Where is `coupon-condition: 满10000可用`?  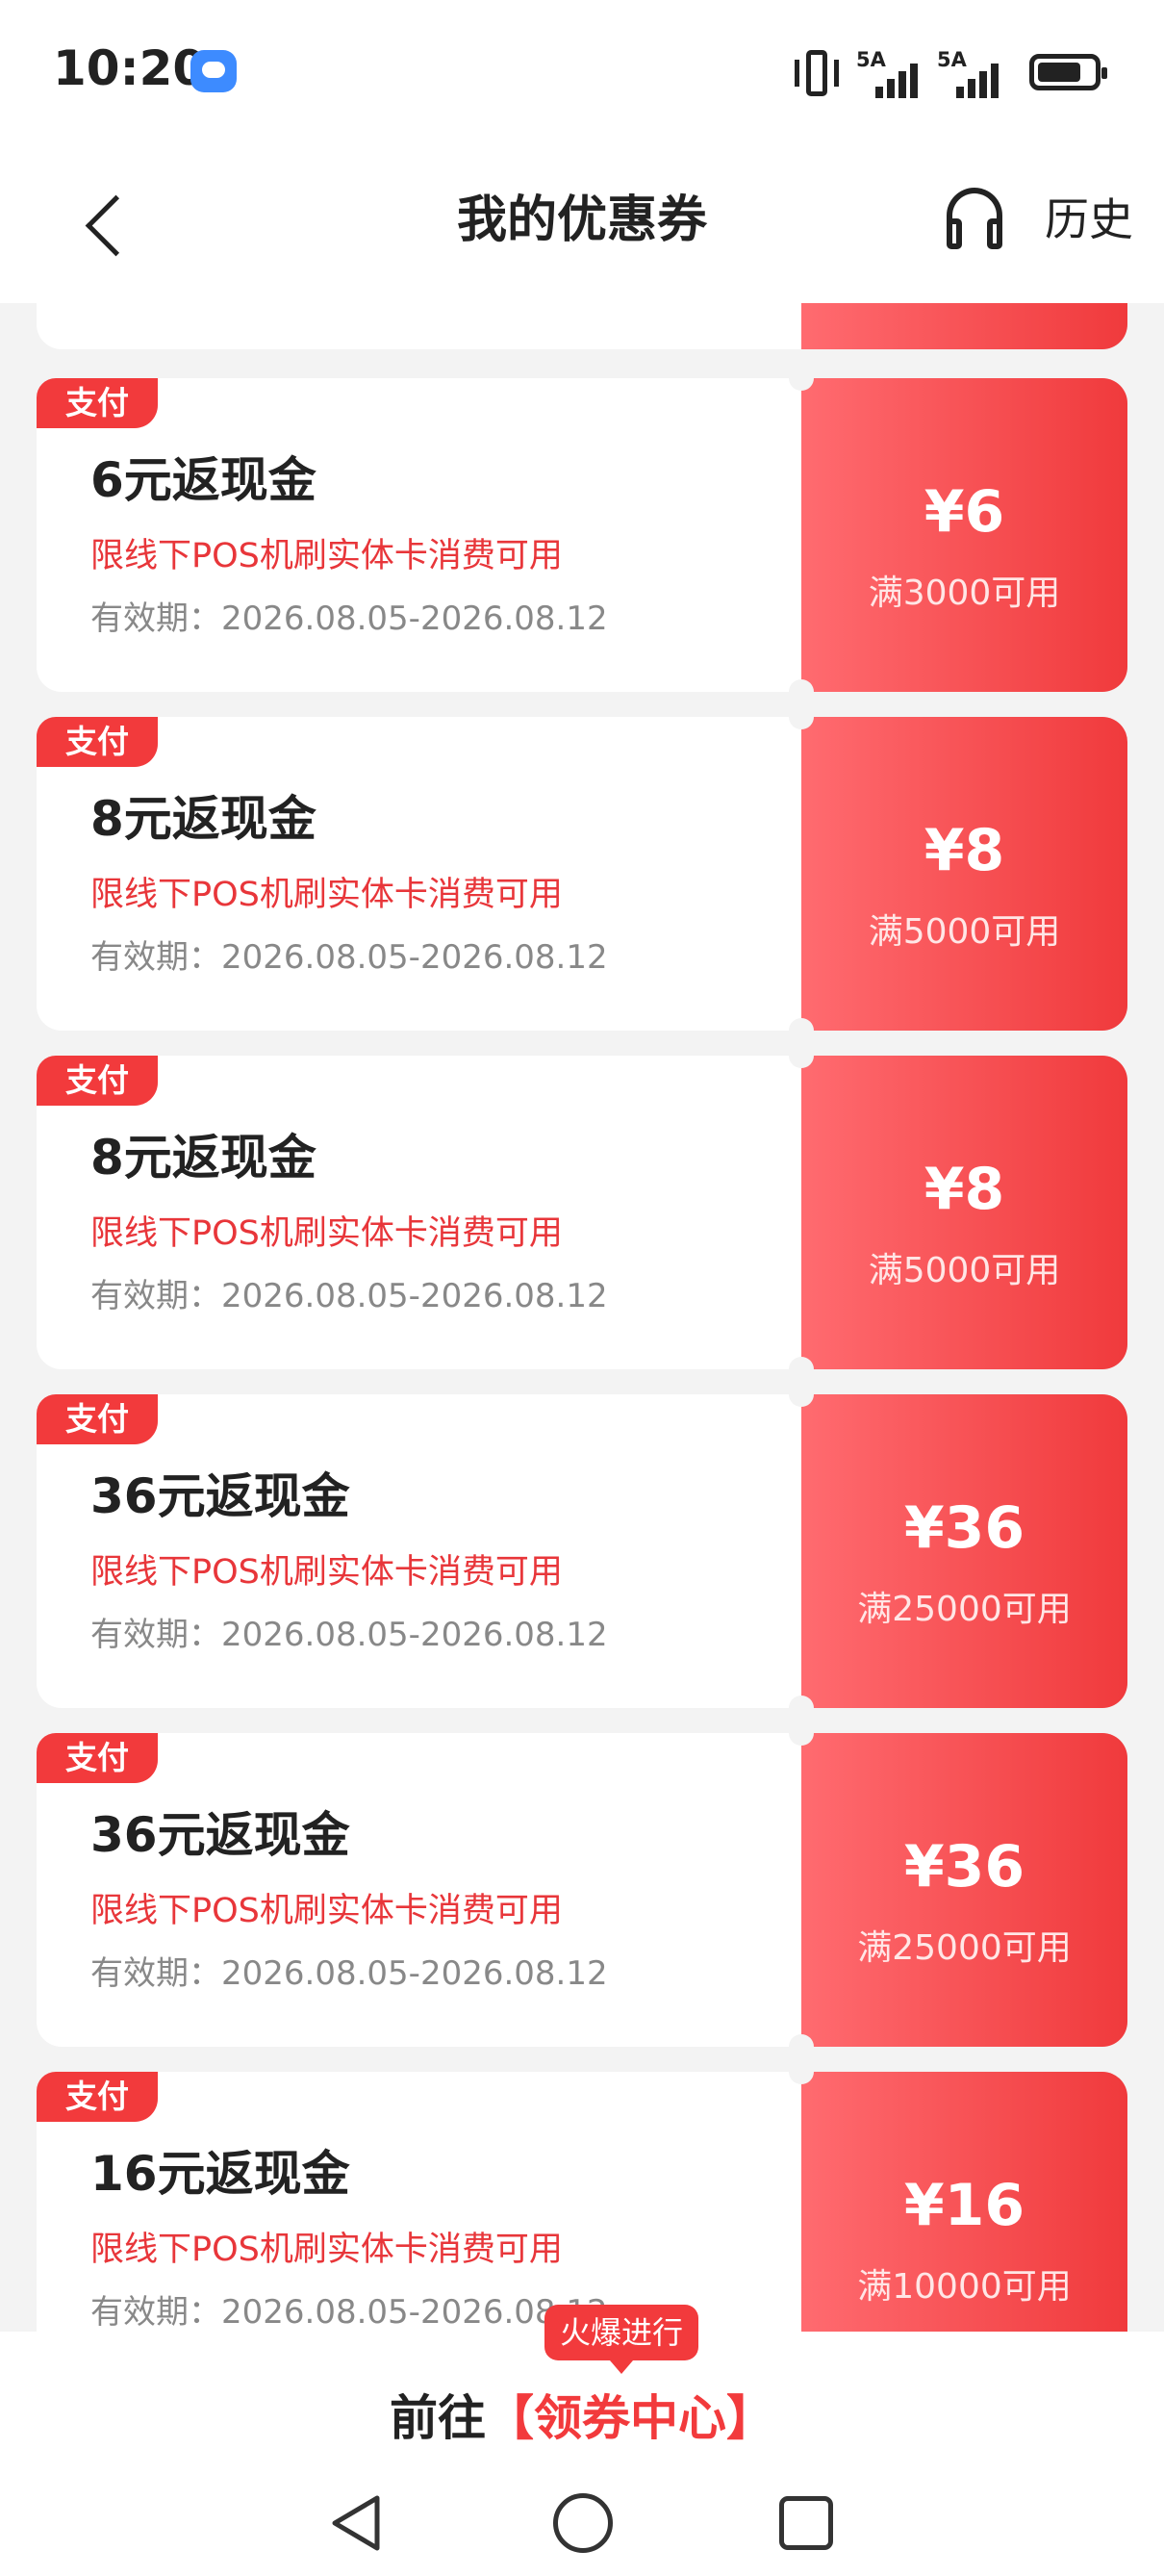 coupon-condition: 满10000可用 is located at coordinates (965, 2287).